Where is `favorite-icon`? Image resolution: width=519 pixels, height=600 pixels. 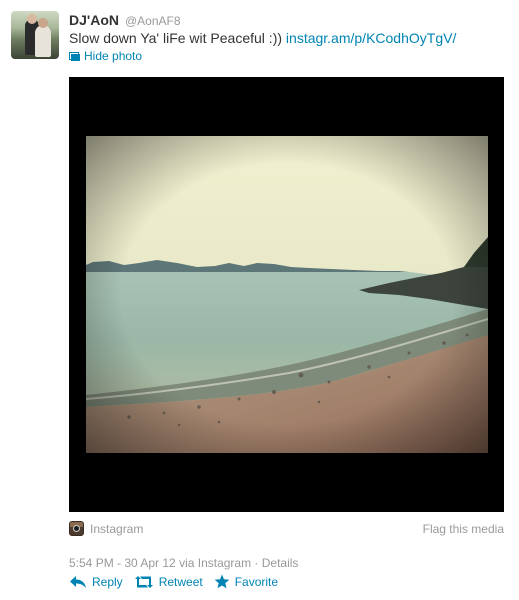
favorite-icon is located at coordinates (222, 581).